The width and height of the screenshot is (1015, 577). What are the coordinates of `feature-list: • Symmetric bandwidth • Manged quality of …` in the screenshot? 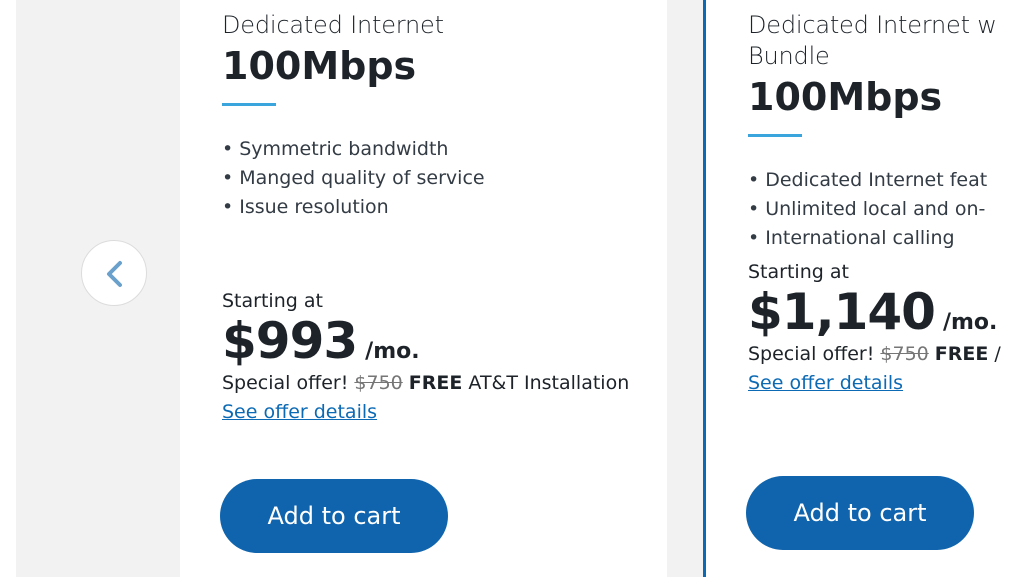 It's located at (425, 178).